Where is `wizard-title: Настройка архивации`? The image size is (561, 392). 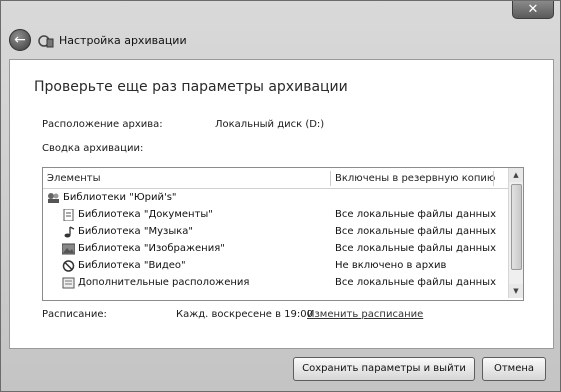 wizard-title: Настройка архивации is located at coordinates (123, 40).